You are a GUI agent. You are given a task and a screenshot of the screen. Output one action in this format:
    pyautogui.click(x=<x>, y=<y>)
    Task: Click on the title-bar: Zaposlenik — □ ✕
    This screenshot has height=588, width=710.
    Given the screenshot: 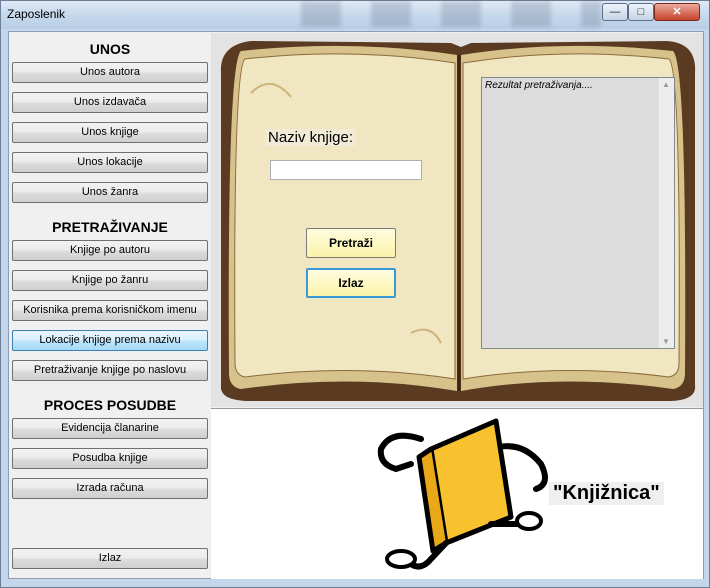 What is the action you would take?
    pyautogui.click(x=355, y=15)
    